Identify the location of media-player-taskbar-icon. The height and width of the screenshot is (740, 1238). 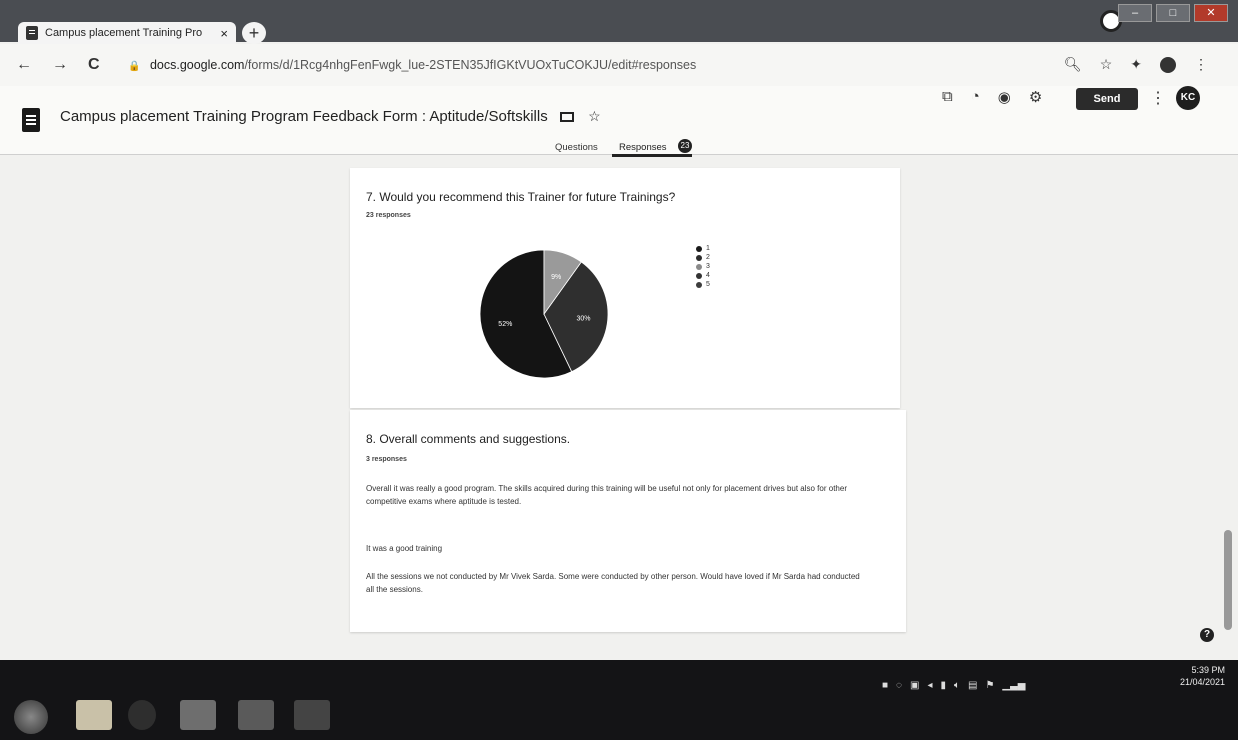
(142, 715).